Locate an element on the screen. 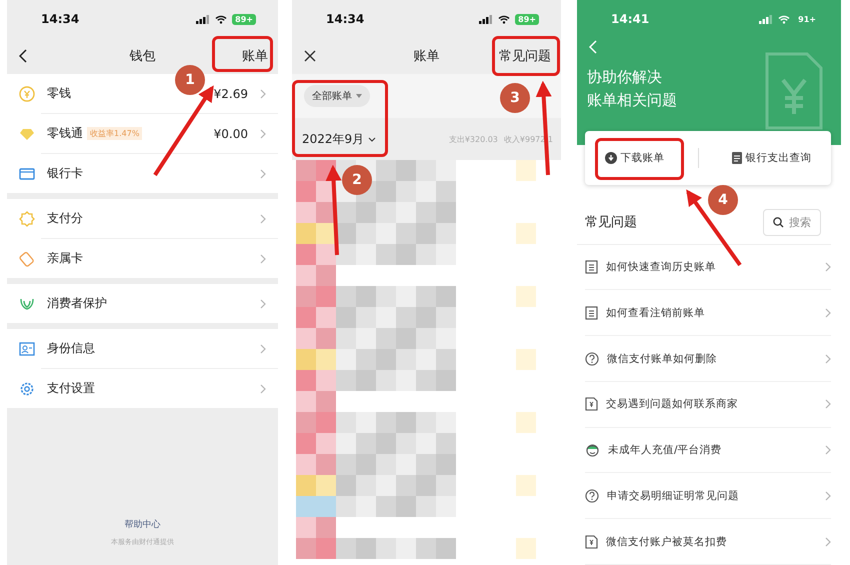 The width and height of the screenshot is (850, 565). badge-icon is located at coordinates (27, 218).